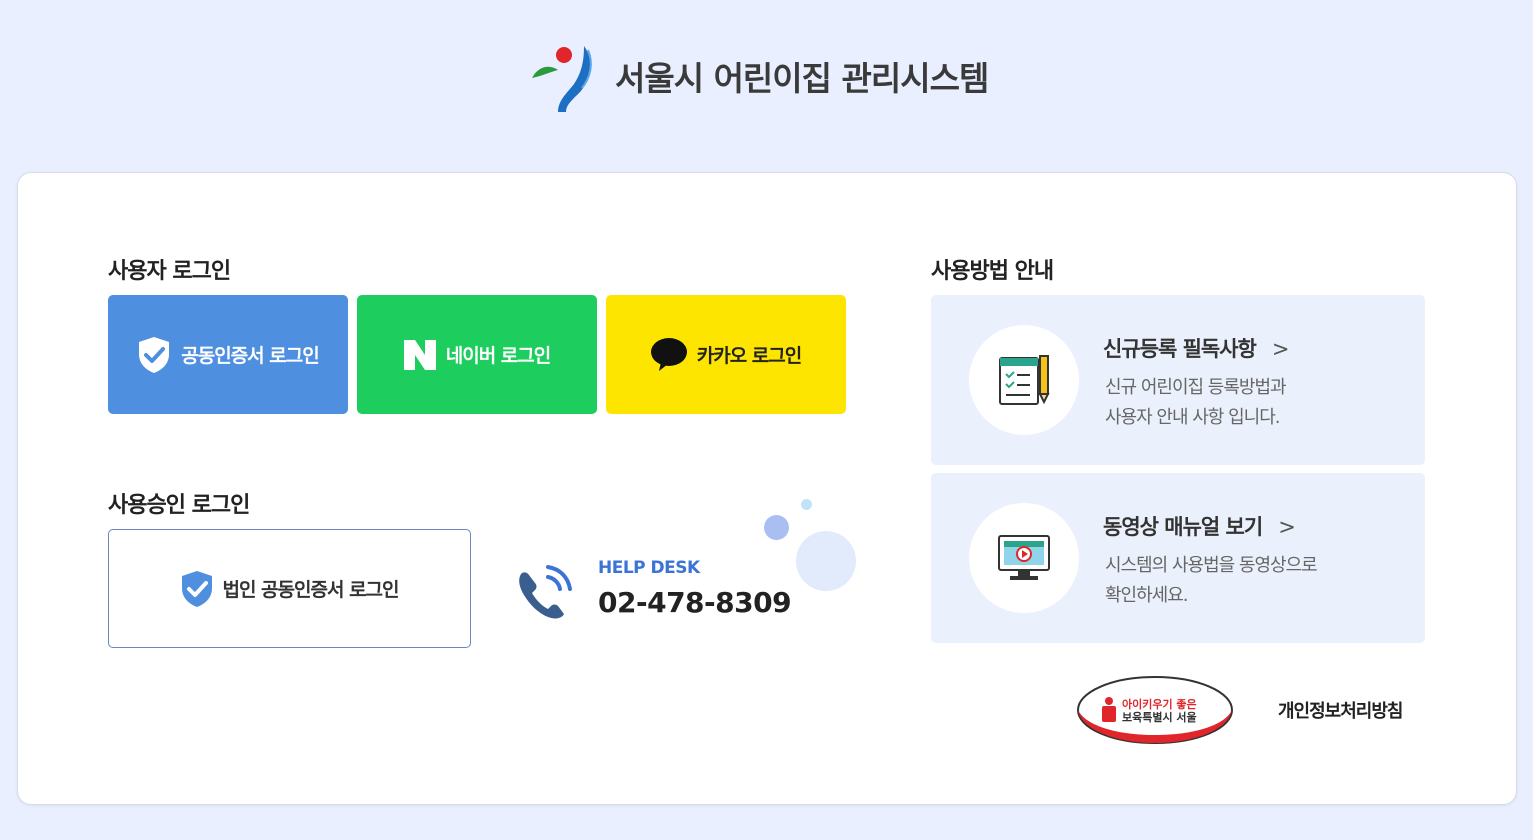  Describe the element at coordinates (310, 590) in the screenshot. I see `corp-cert-login-label: 법인 공동인증서 로그인` at that location.